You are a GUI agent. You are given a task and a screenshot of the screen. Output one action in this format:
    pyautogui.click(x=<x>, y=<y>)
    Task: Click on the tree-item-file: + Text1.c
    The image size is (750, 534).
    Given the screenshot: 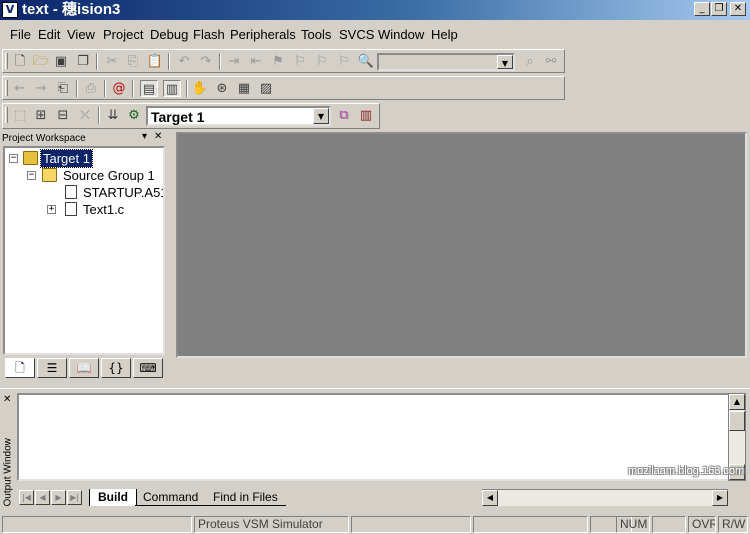 What is the action you would take?
    pyautogui.click(x=84, y=209)
    